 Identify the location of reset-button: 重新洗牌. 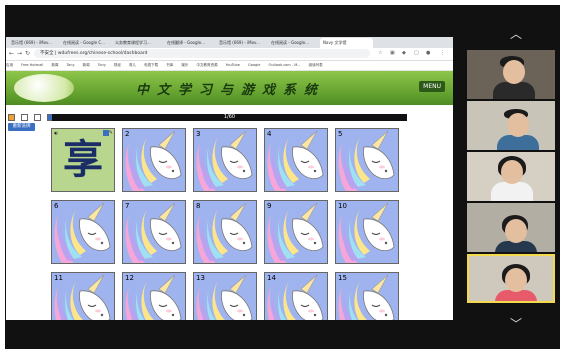
(21, 127).